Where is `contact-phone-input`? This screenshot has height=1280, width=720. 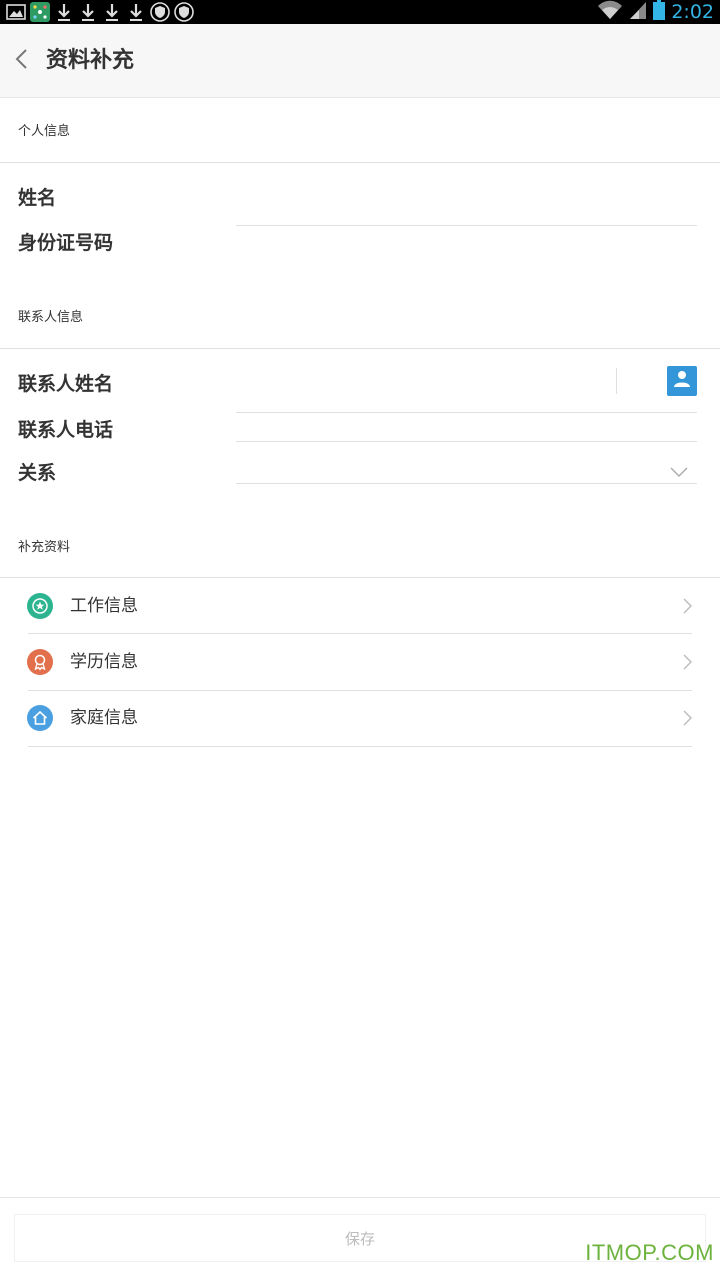
contact-phone-input is located at coordinates (466, 428).